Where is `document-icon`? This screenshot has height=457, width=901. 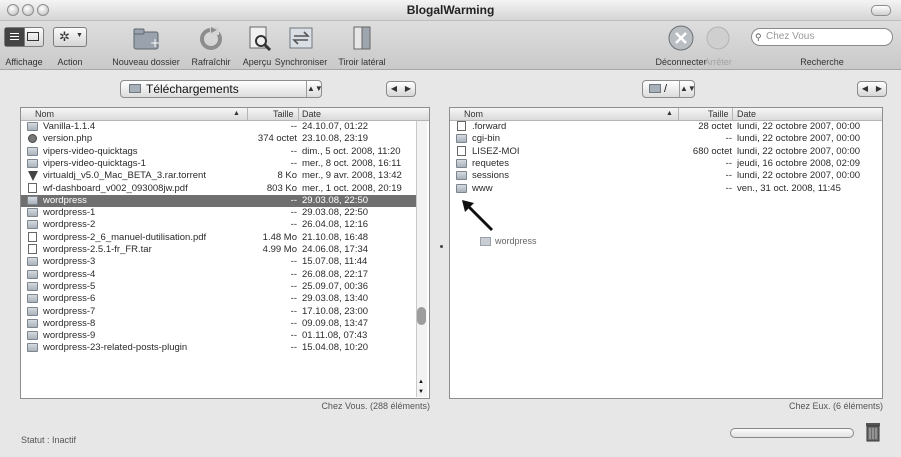
document-icon is located at coordinates (32, 187).